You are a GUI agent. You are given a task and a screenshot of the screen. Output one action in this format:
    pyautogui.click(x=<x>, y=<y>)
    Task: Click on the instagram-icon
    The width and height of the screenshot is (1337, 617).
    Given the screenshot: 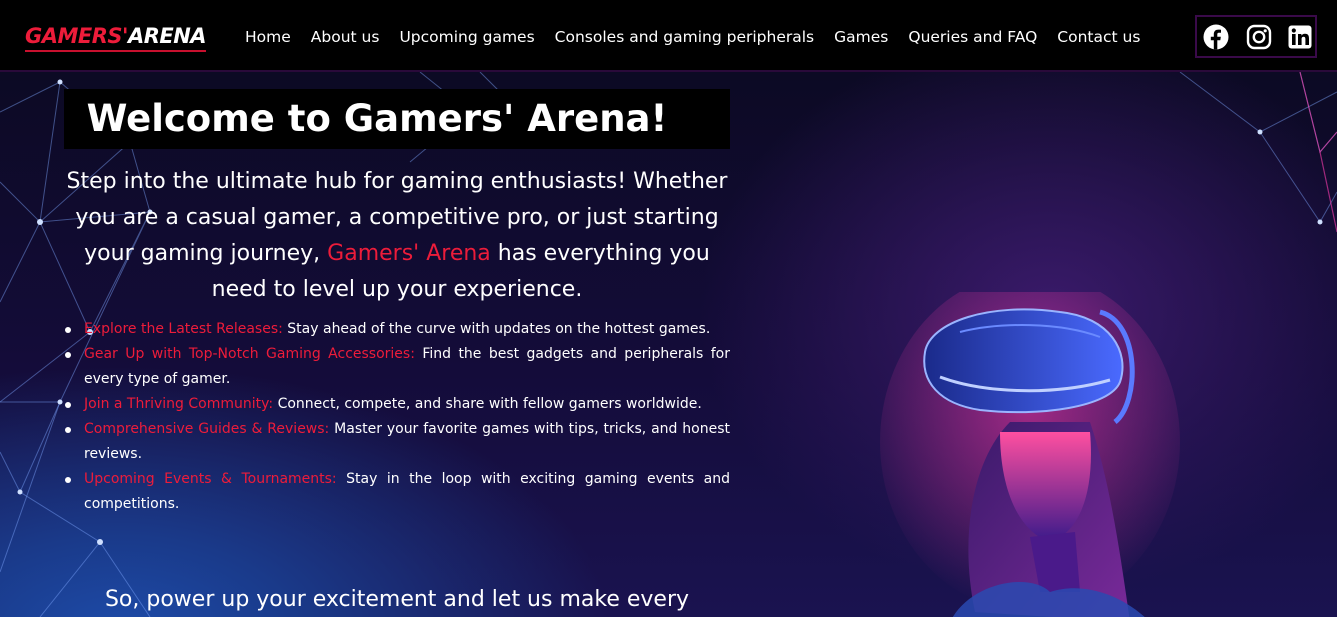 What is the action you would take?
    pyautogui.click(x=1259, y=37)
    